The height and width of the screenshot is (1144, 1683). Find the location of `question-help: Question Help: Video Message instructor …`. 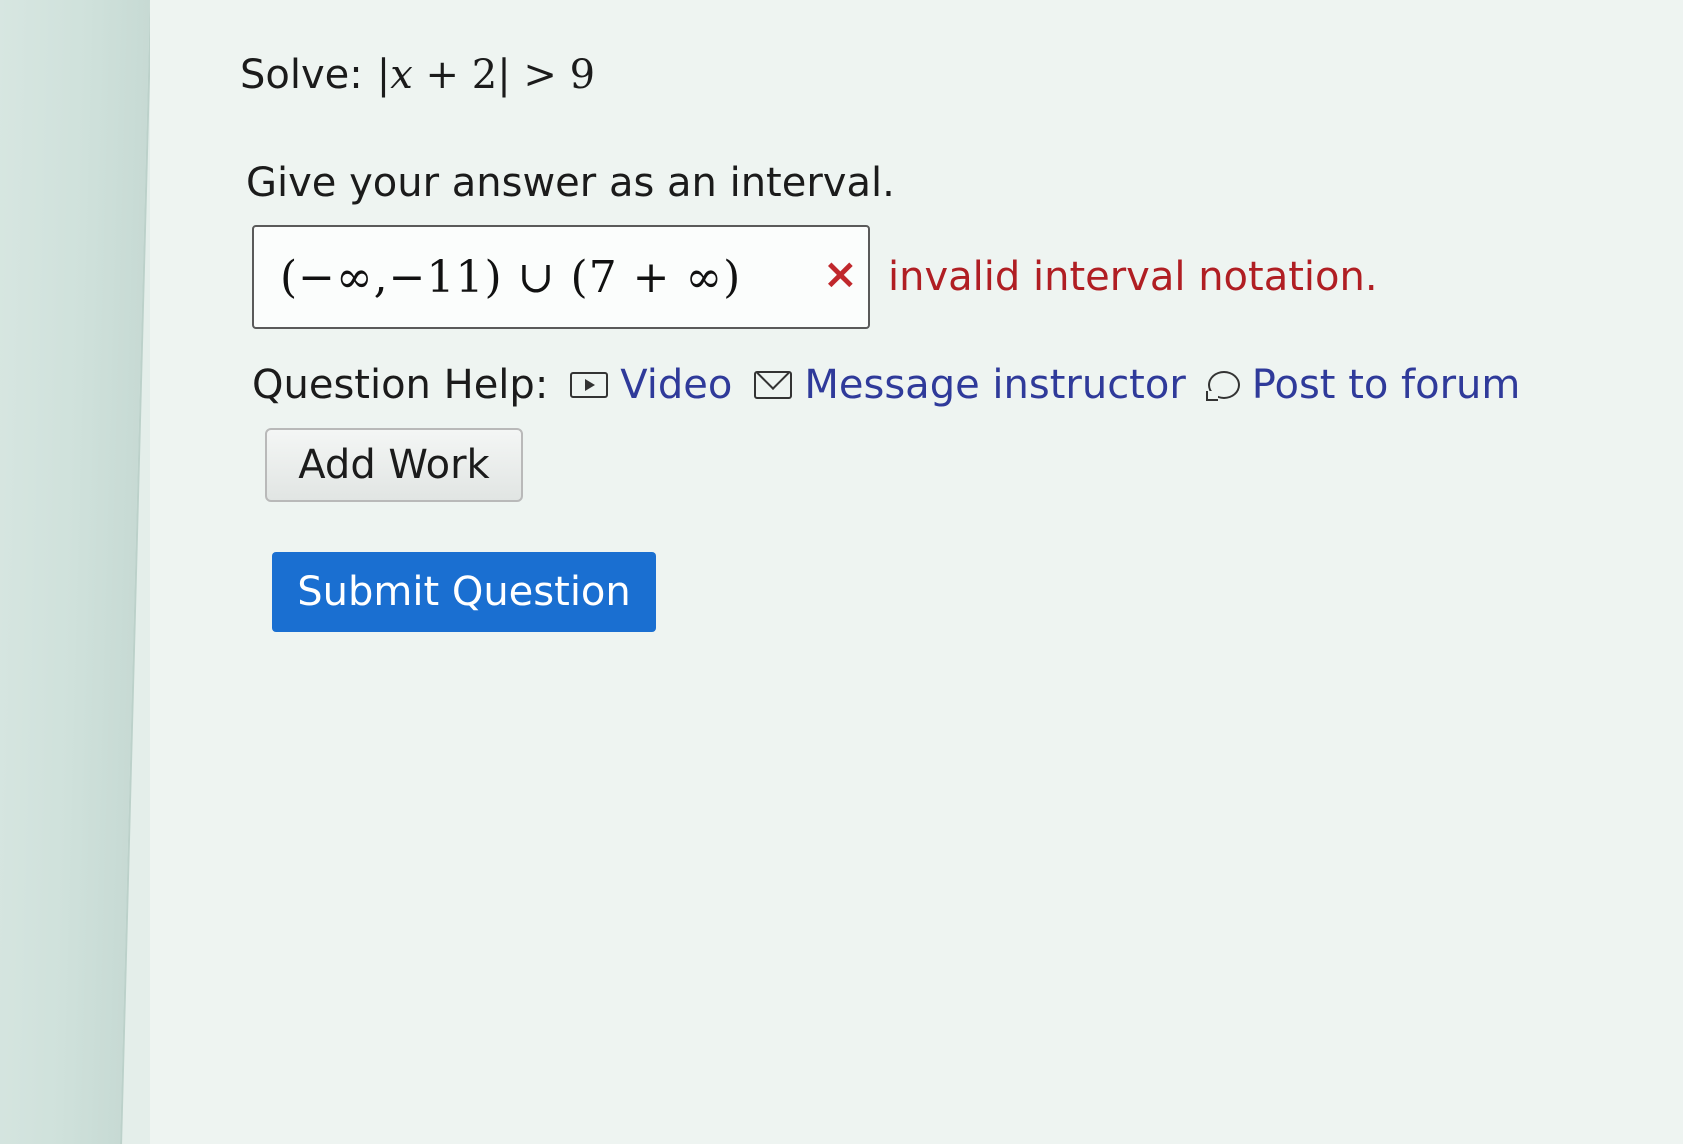

question-help: Question Help: Video Message instructor … is located at coordinates (886, 385).